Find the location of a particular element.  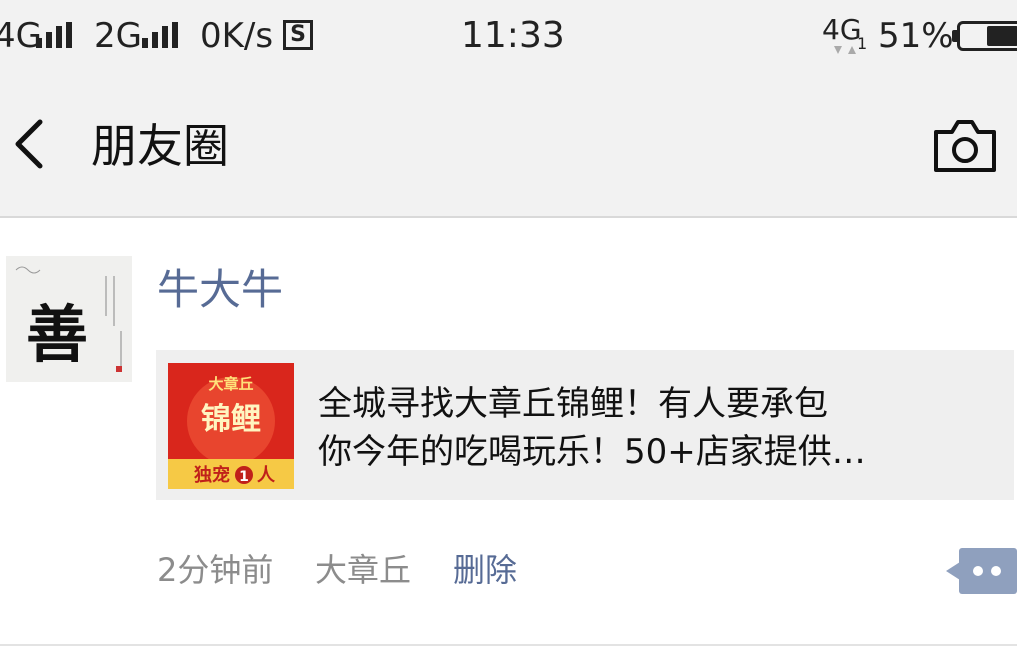

svg-text: 人 is located at coordinates (266, 475).